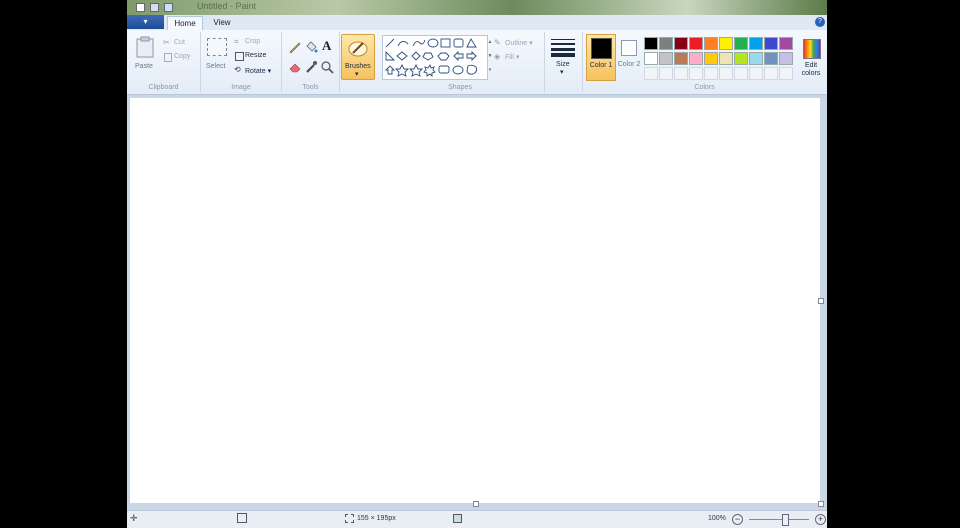  Describe the element at coordinates (357, 74) in the screenshot. I see `brushes-dropdown-icon: ▾` at that location.